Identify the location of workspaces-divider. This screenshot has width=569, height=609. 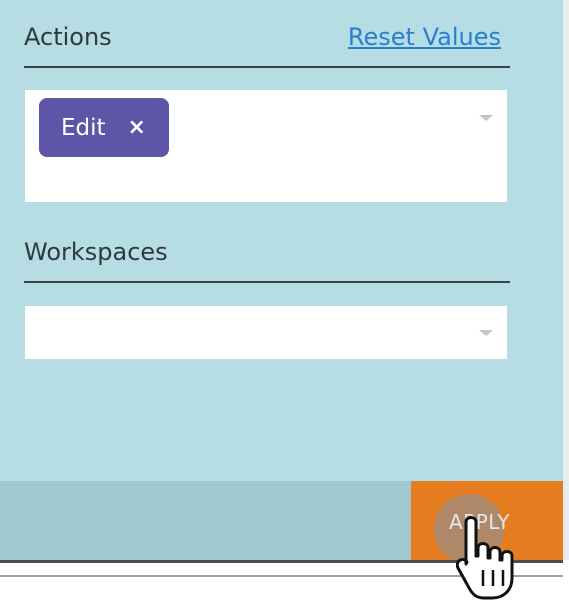
(267, 282).